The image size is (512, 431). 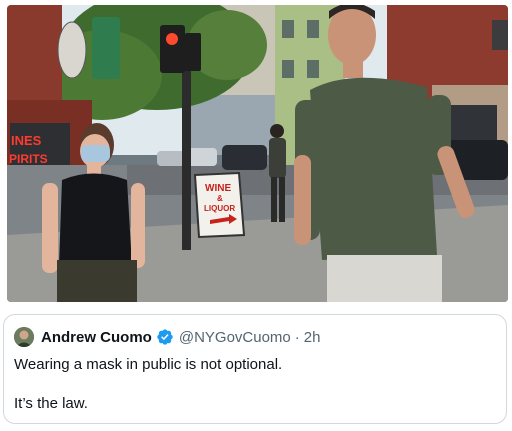 What do you see at coordinates (312, 337) in the screenshot?
I see `timestamp: 2h` at bounding box center [312, 337].